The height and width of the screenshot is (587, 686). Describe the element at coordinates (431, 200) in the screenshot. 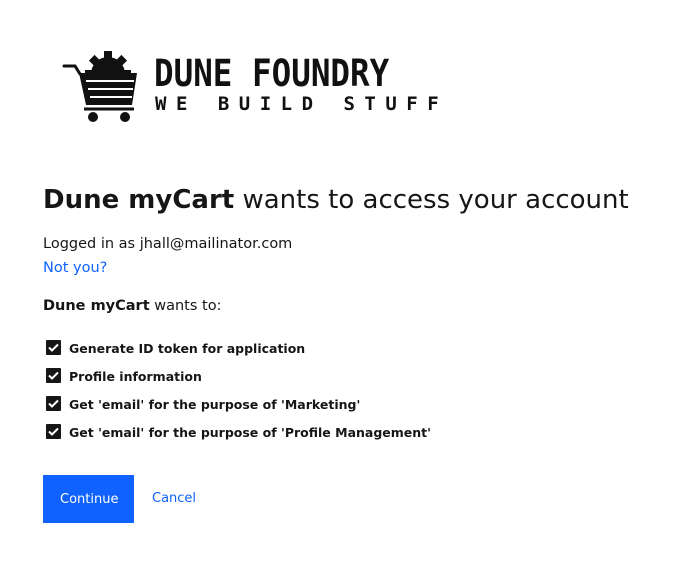

I see `page-title-text: wants to access your account` at that location.